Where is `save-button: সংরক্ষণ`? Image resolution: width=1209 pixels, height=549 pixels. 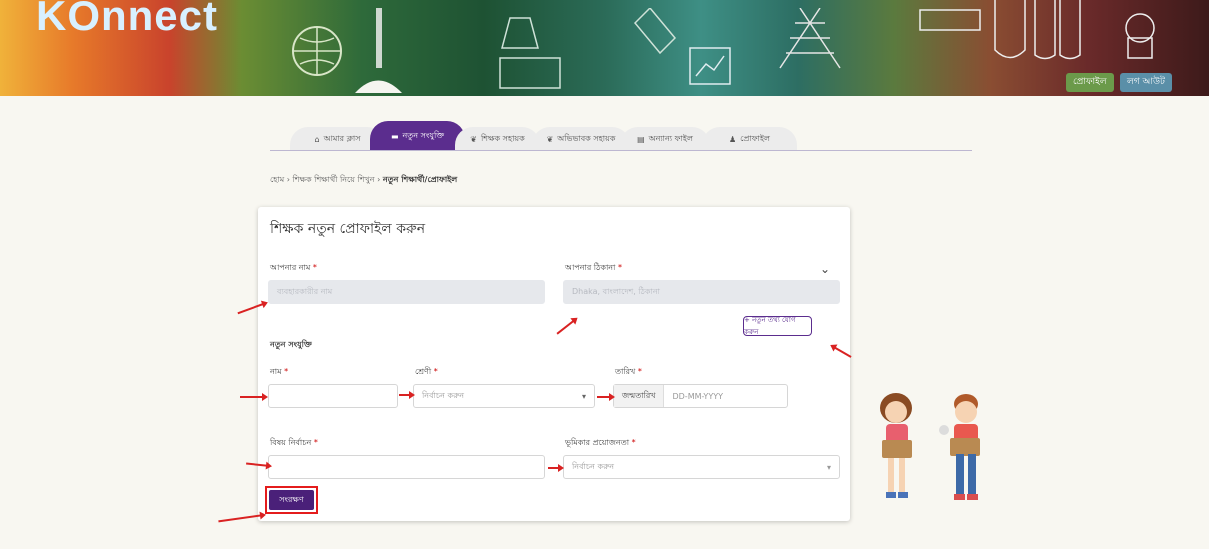 save-button: সংরক্ষণ is located at coordinates (291, 500).